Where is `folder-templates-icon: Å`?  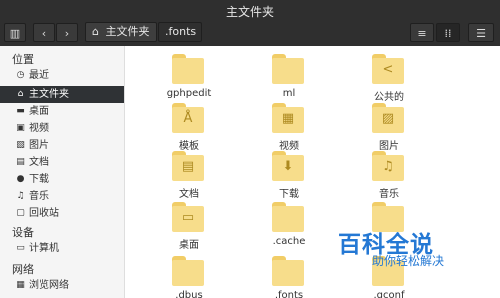
folder-templates-icon: Å is located at coordinates (188, 118).